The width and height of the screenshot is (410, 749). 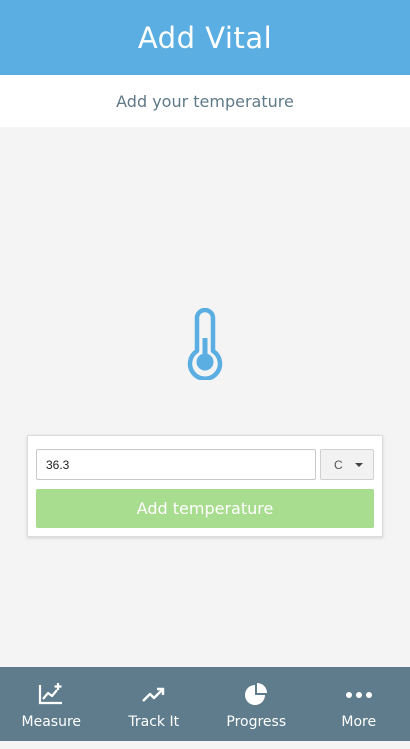 I want to click on unit-select: C, so click(x=347, y=464).